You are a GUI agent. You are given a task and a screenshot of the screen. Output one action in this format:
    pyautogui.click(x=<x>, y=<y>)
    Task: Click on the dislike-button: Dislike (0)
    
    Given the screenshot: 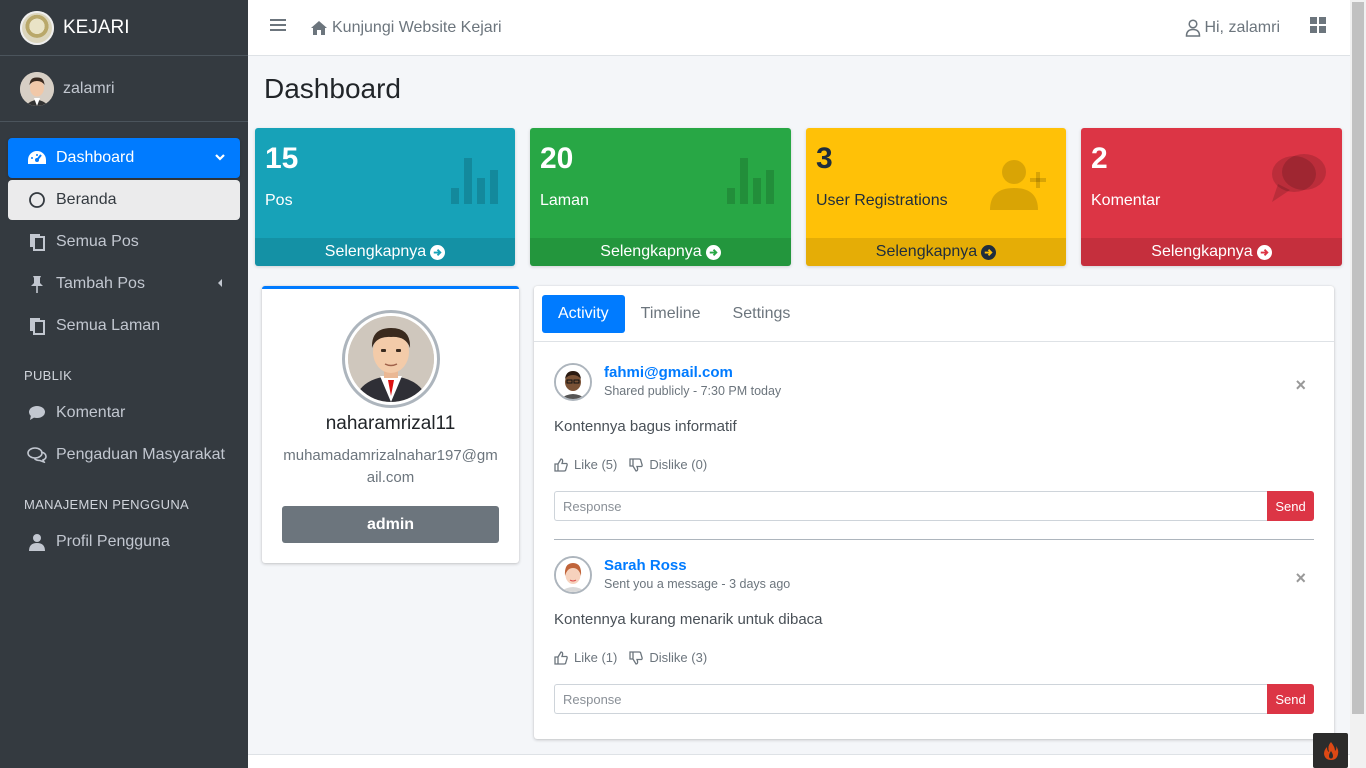 What is the action you would take?
    pyautogui.click(x=668, y=464)
    